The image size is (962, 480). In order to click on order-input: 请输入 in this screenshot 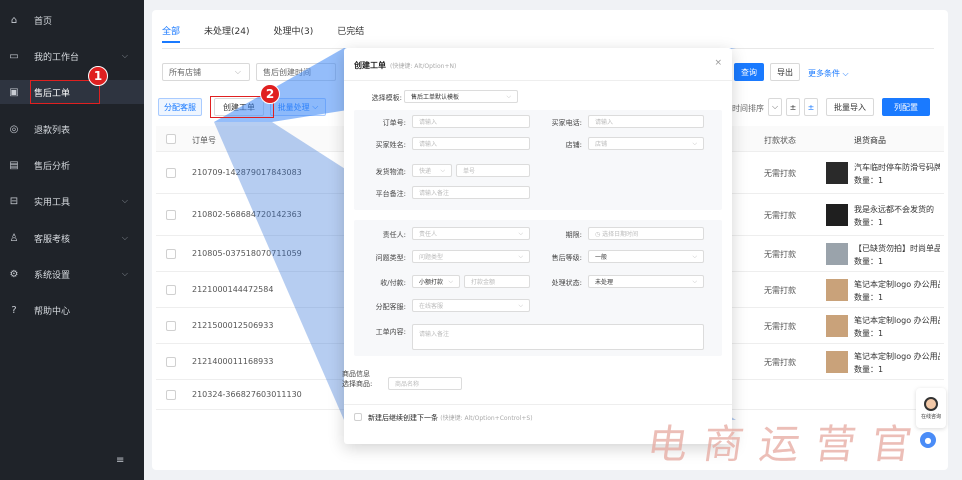, I will do `click(471, 121)`.